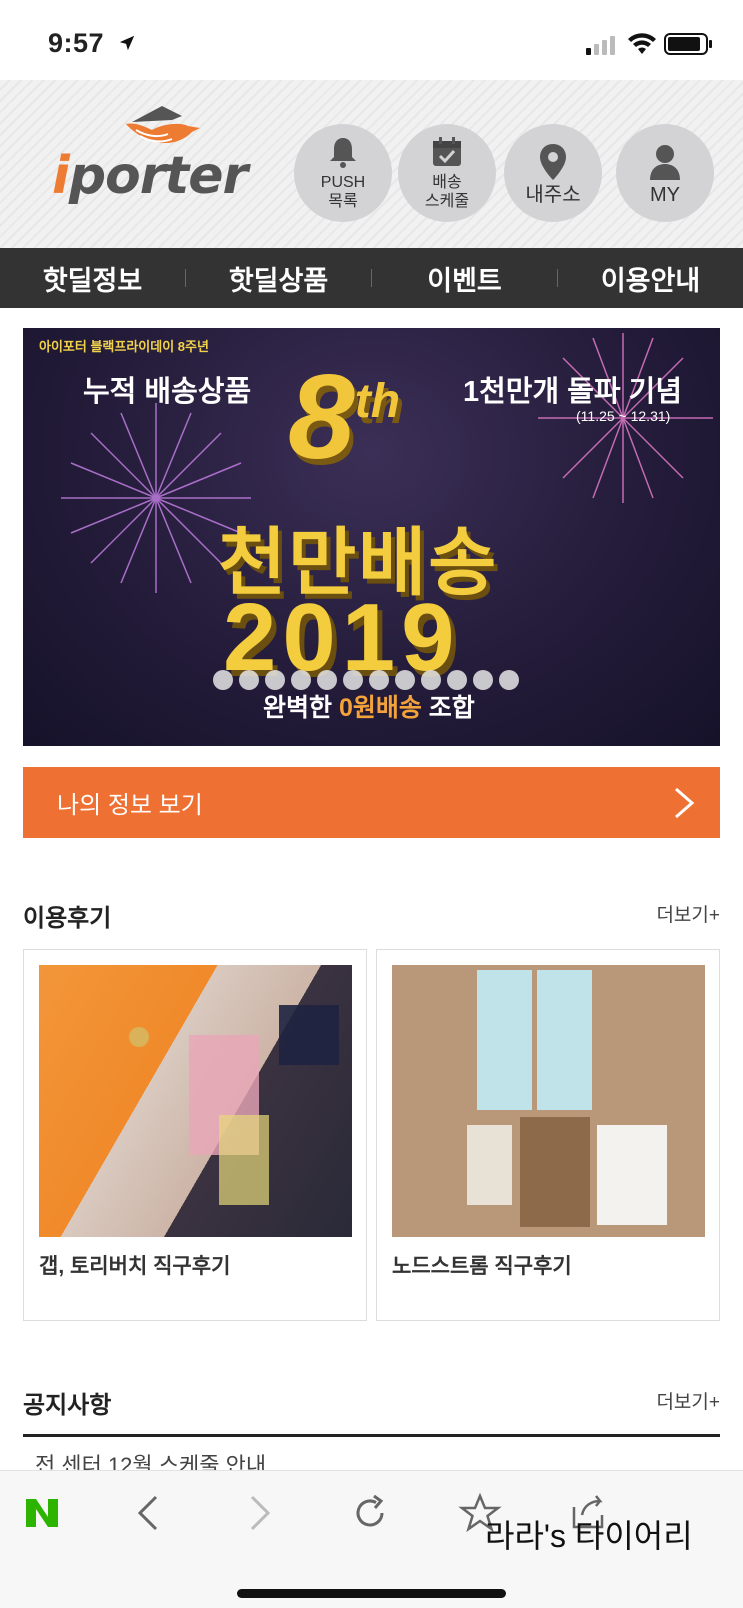 The height and width of the screenshot is (1608, 743). What do you see at coordinates (343, 192) in the screenshot?
I see `push-list-label: PUSH 목록` at bounding box center [343, 192].